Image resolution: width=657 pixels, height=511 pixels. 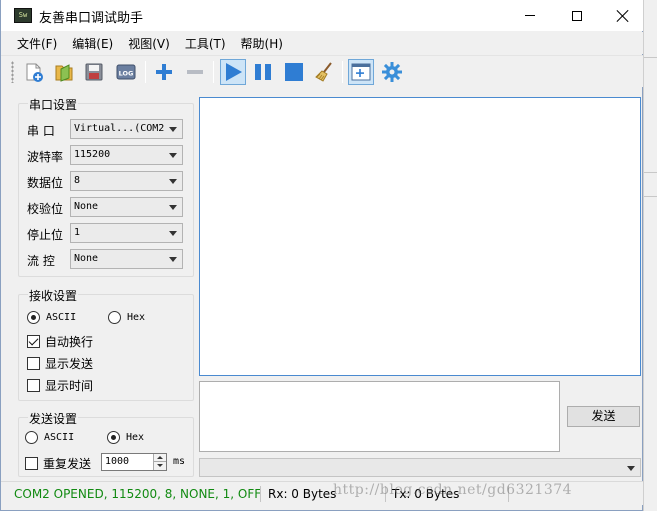 I want to click on open-button, so click(x=64, y=72).